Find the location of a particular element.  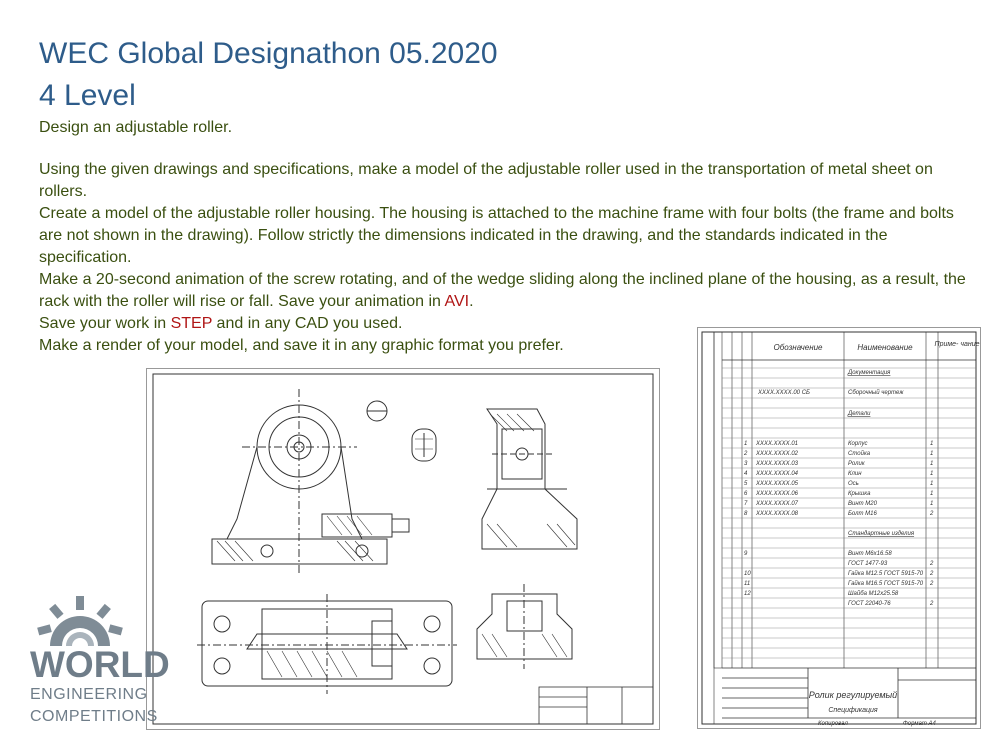

level-heading: 4 Level is located at coordinates (87, 95).